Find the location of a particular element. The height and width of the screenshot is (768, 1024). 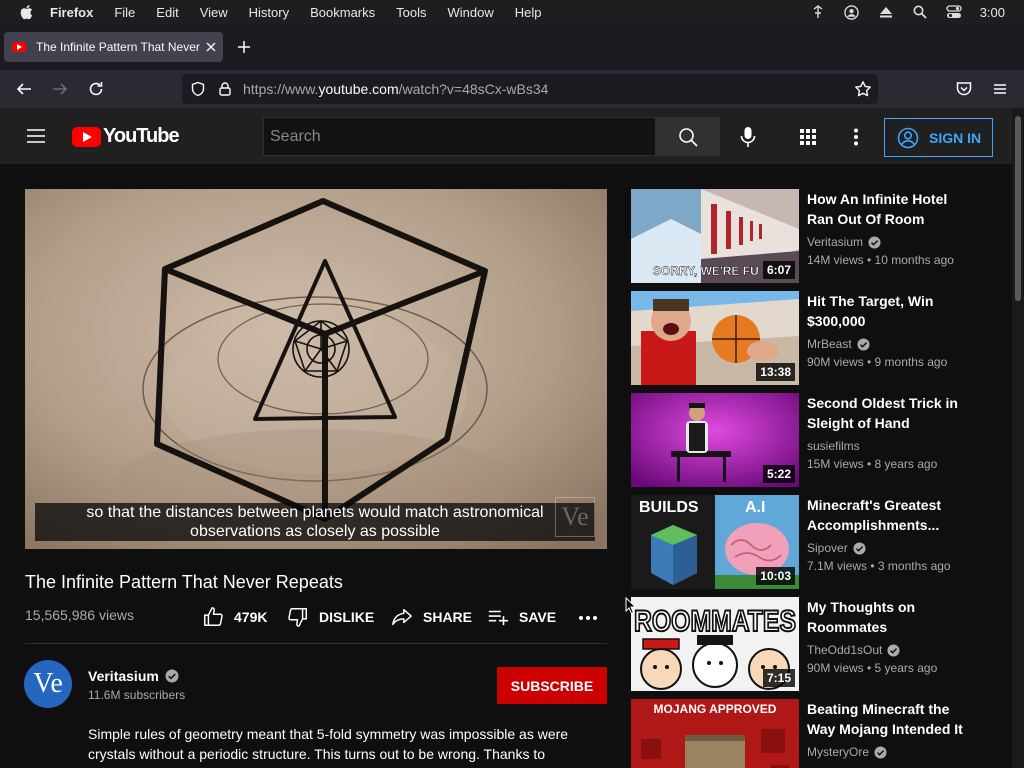

menu-help: Help is located at coordinates (528, 12).